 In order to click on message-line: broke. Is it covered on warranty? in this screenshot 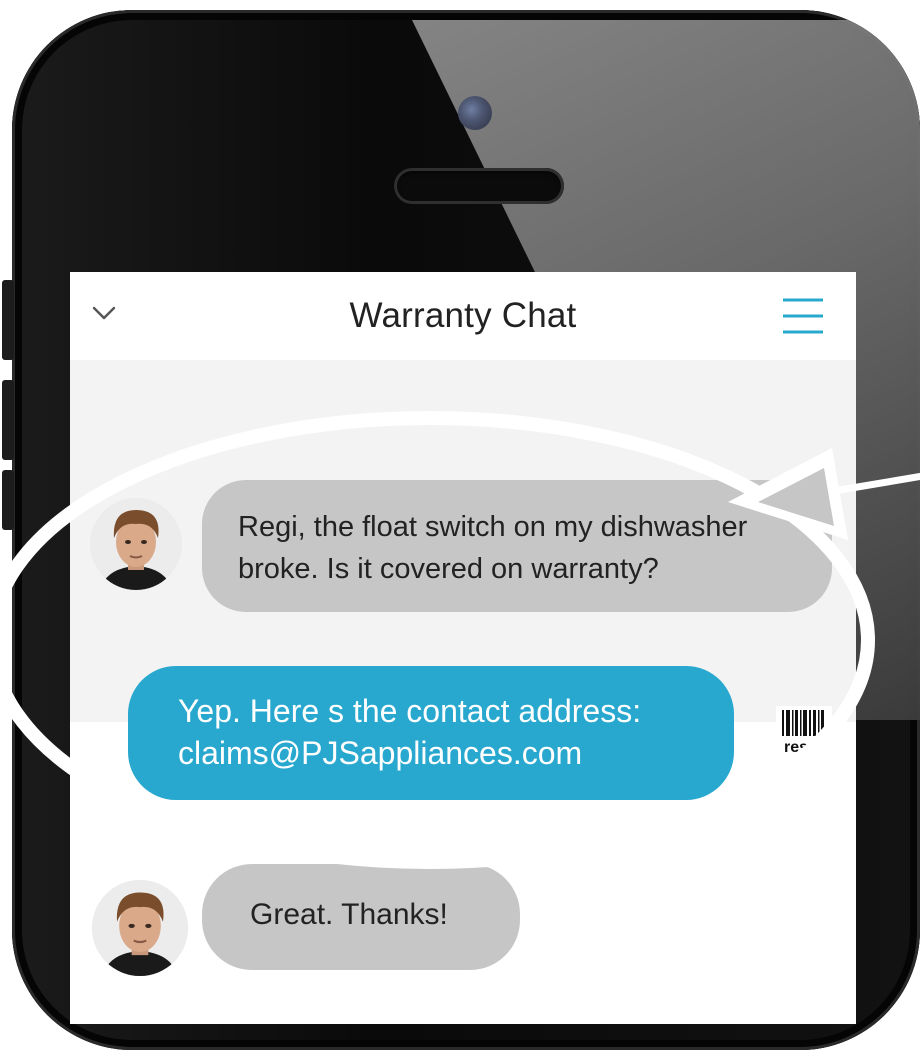, I will do `click(448, 569)`.